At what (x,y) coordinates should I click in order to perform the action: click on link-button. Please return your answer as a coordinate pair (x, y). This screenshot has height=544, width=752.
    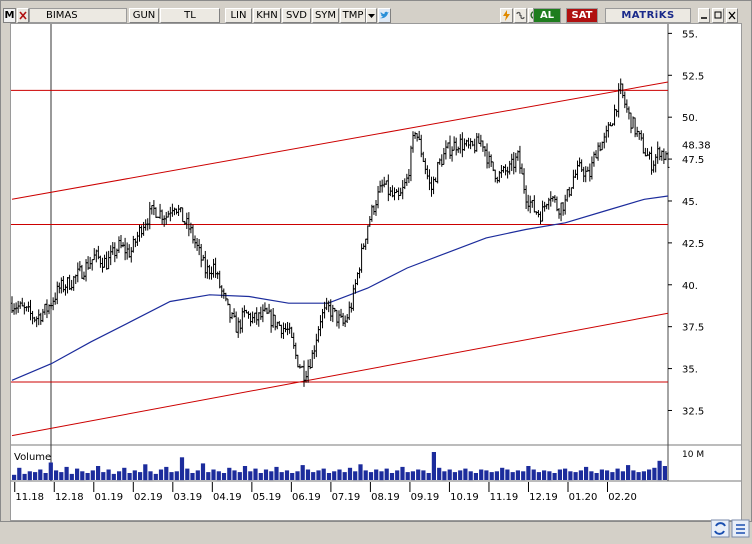
    Looking at the image, I should click on (520, 15).